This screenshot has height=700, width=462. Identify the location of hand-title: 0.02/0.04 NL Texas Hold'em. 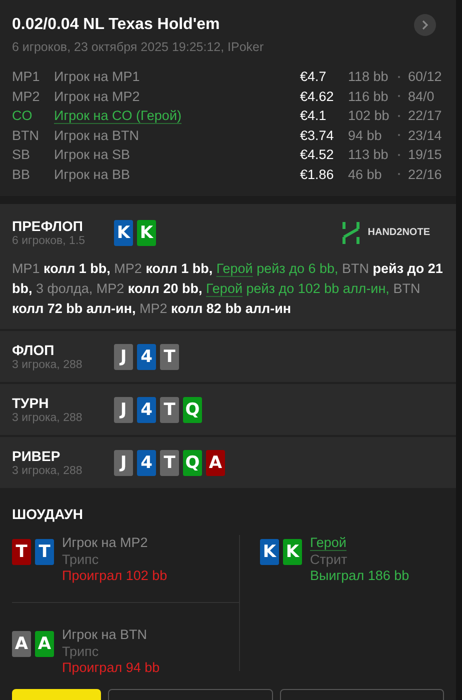
(116, 25).